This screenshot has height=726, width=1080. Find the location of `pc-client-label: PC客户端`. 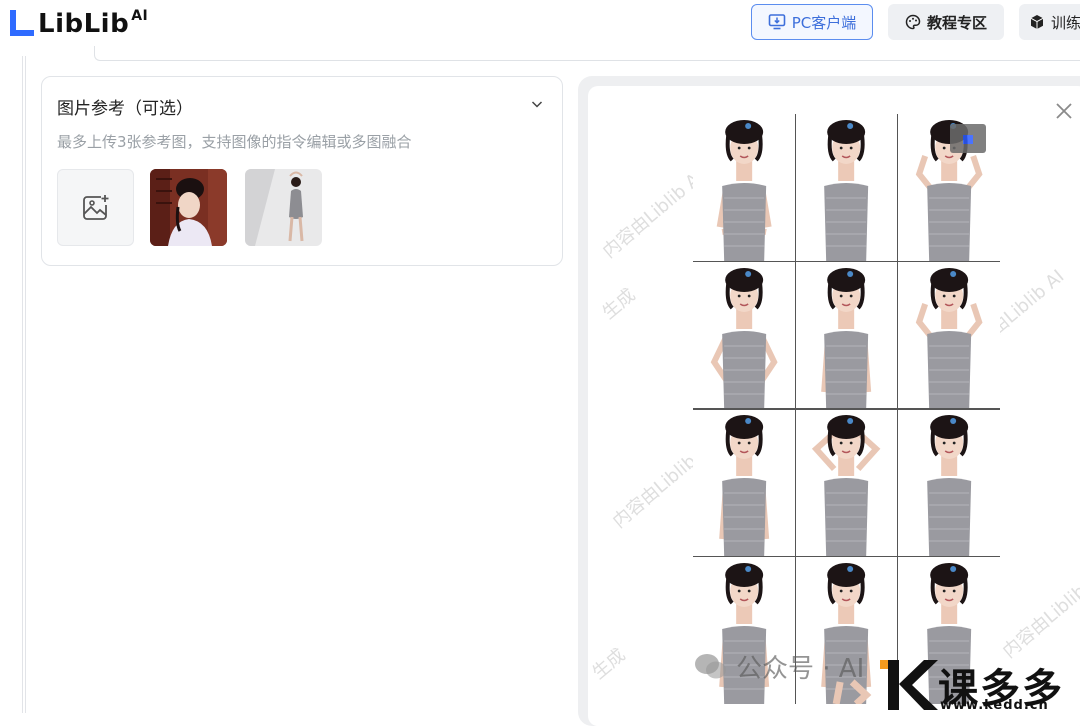

pc-client-label: PC客户端 is located at coordinates (824, 22).